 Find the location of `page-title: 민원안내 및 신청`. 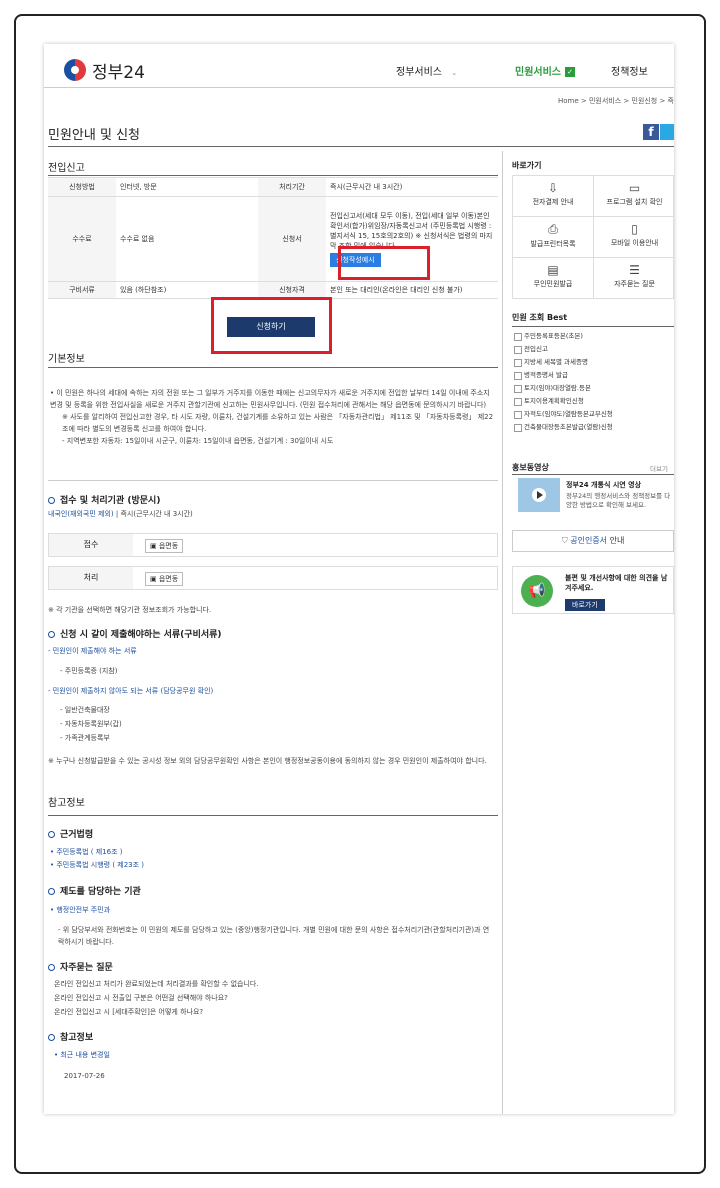

page-title: 민원안내 및 신청 is located at coordinates (94, 135).